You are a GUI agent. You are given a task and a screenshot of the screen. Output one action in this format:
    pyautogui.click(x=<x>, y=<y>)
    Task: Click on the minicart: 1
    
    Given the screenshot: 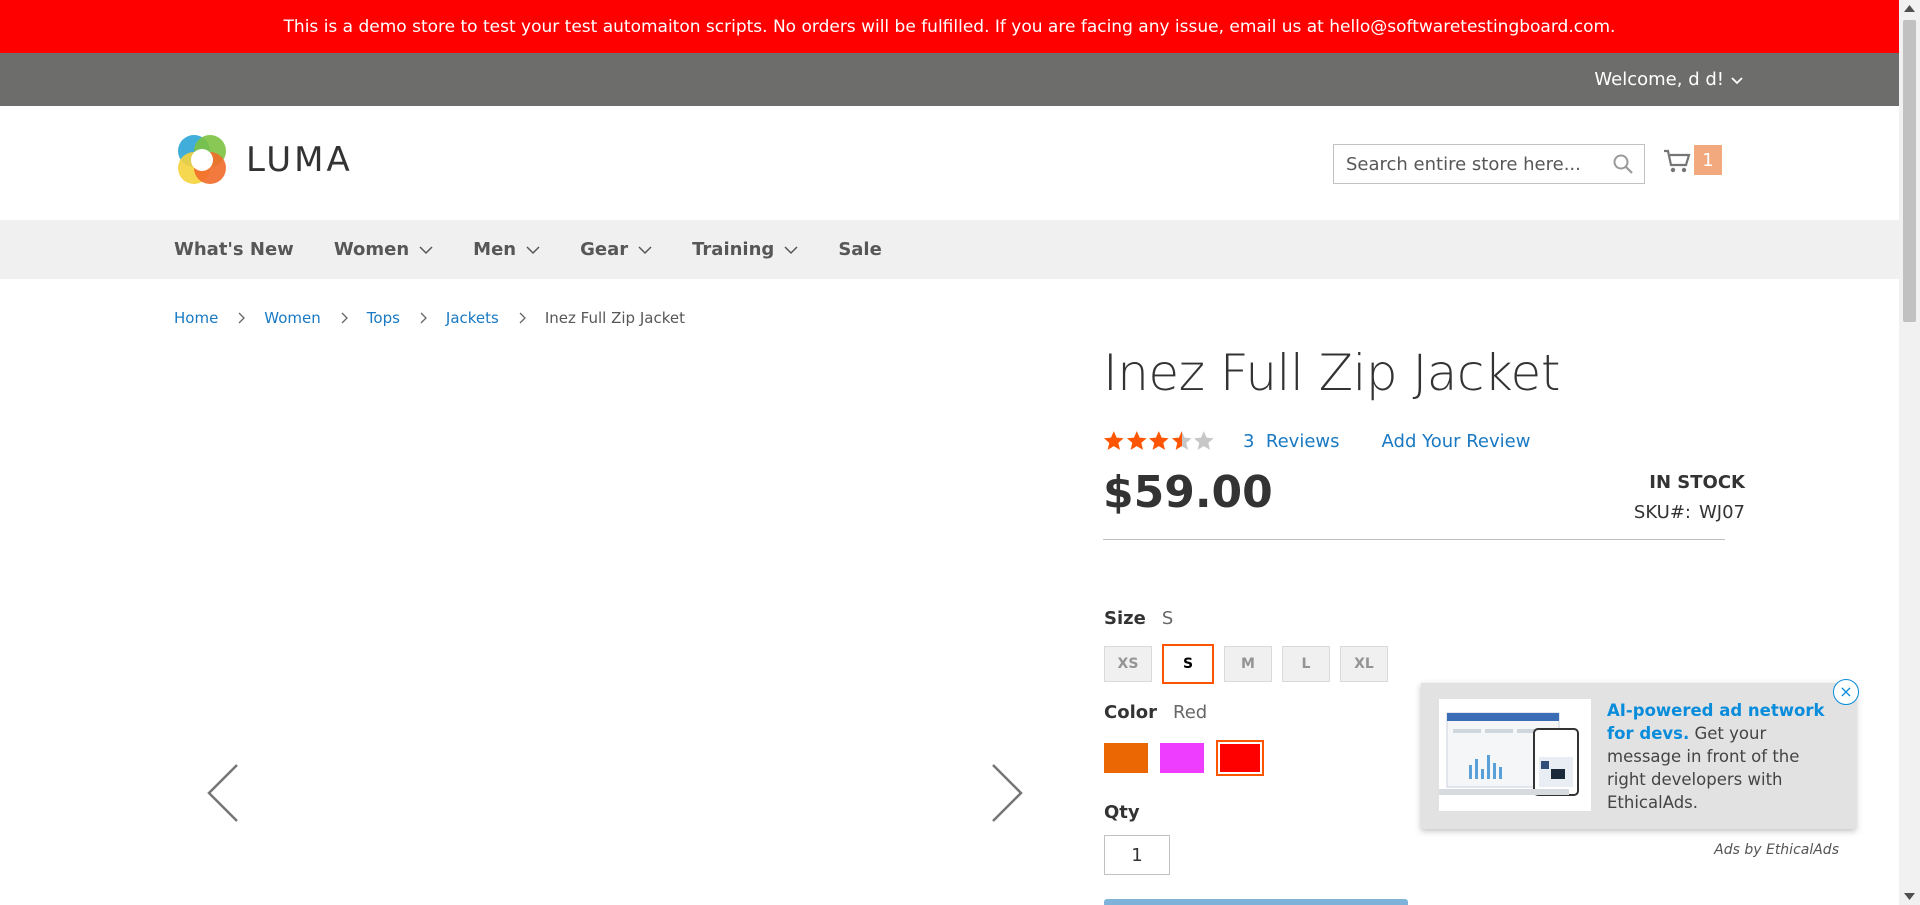 What is the action you would take?
    pyautogui.click(x=1692, y=160)
    